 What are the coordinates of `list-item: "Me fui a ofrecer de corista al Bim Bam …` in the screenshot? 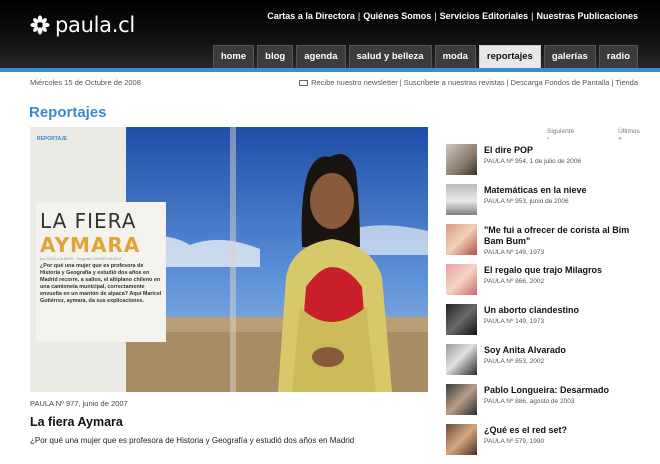 It's located at (546, 244).